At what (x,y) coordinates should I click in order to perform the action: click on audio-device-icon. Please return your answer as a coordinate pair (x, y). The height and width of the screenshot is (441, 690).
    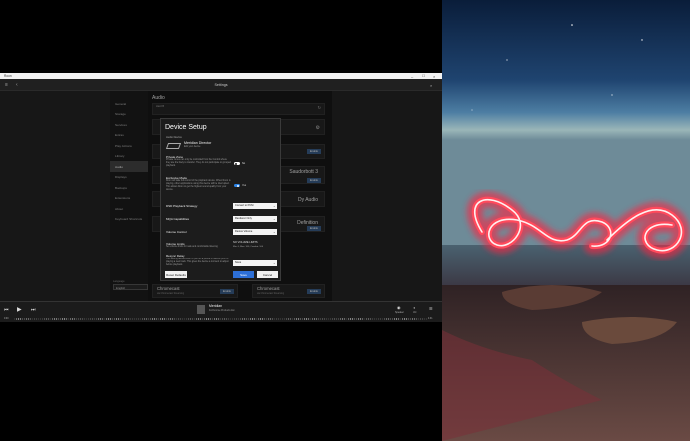
    Looking at the image, I should click on (173, 146).